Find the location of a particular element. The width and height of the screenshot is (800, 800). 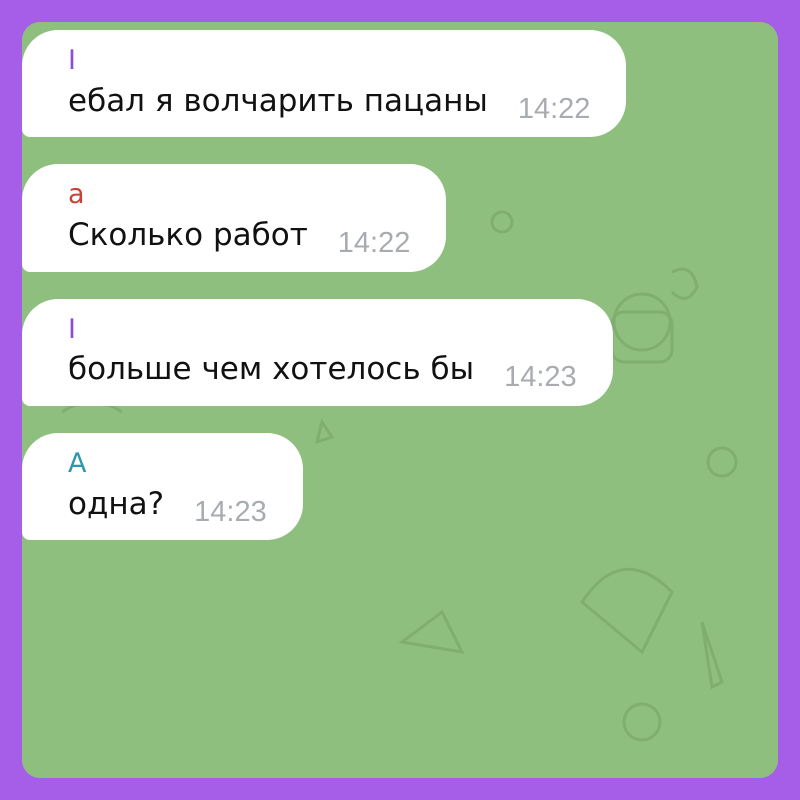

sender-name: а is located at coordinates (76, 195).